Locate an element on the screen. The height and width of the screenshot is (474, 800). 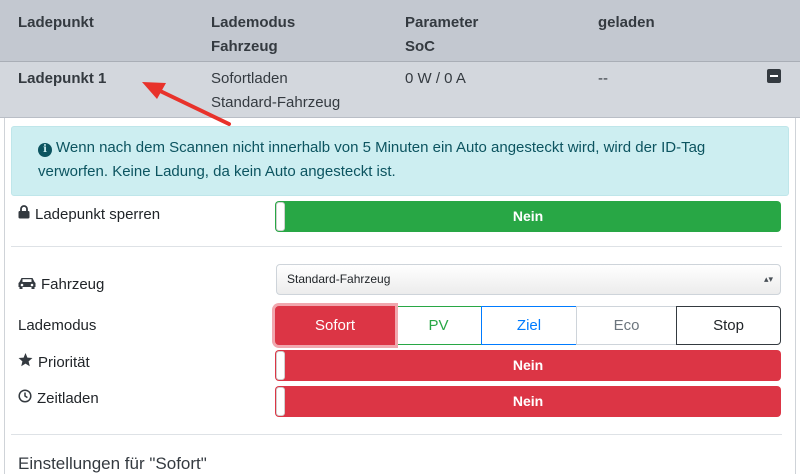
header-ladepunkt: Ladepunkt is located at coordinates (56, 22).